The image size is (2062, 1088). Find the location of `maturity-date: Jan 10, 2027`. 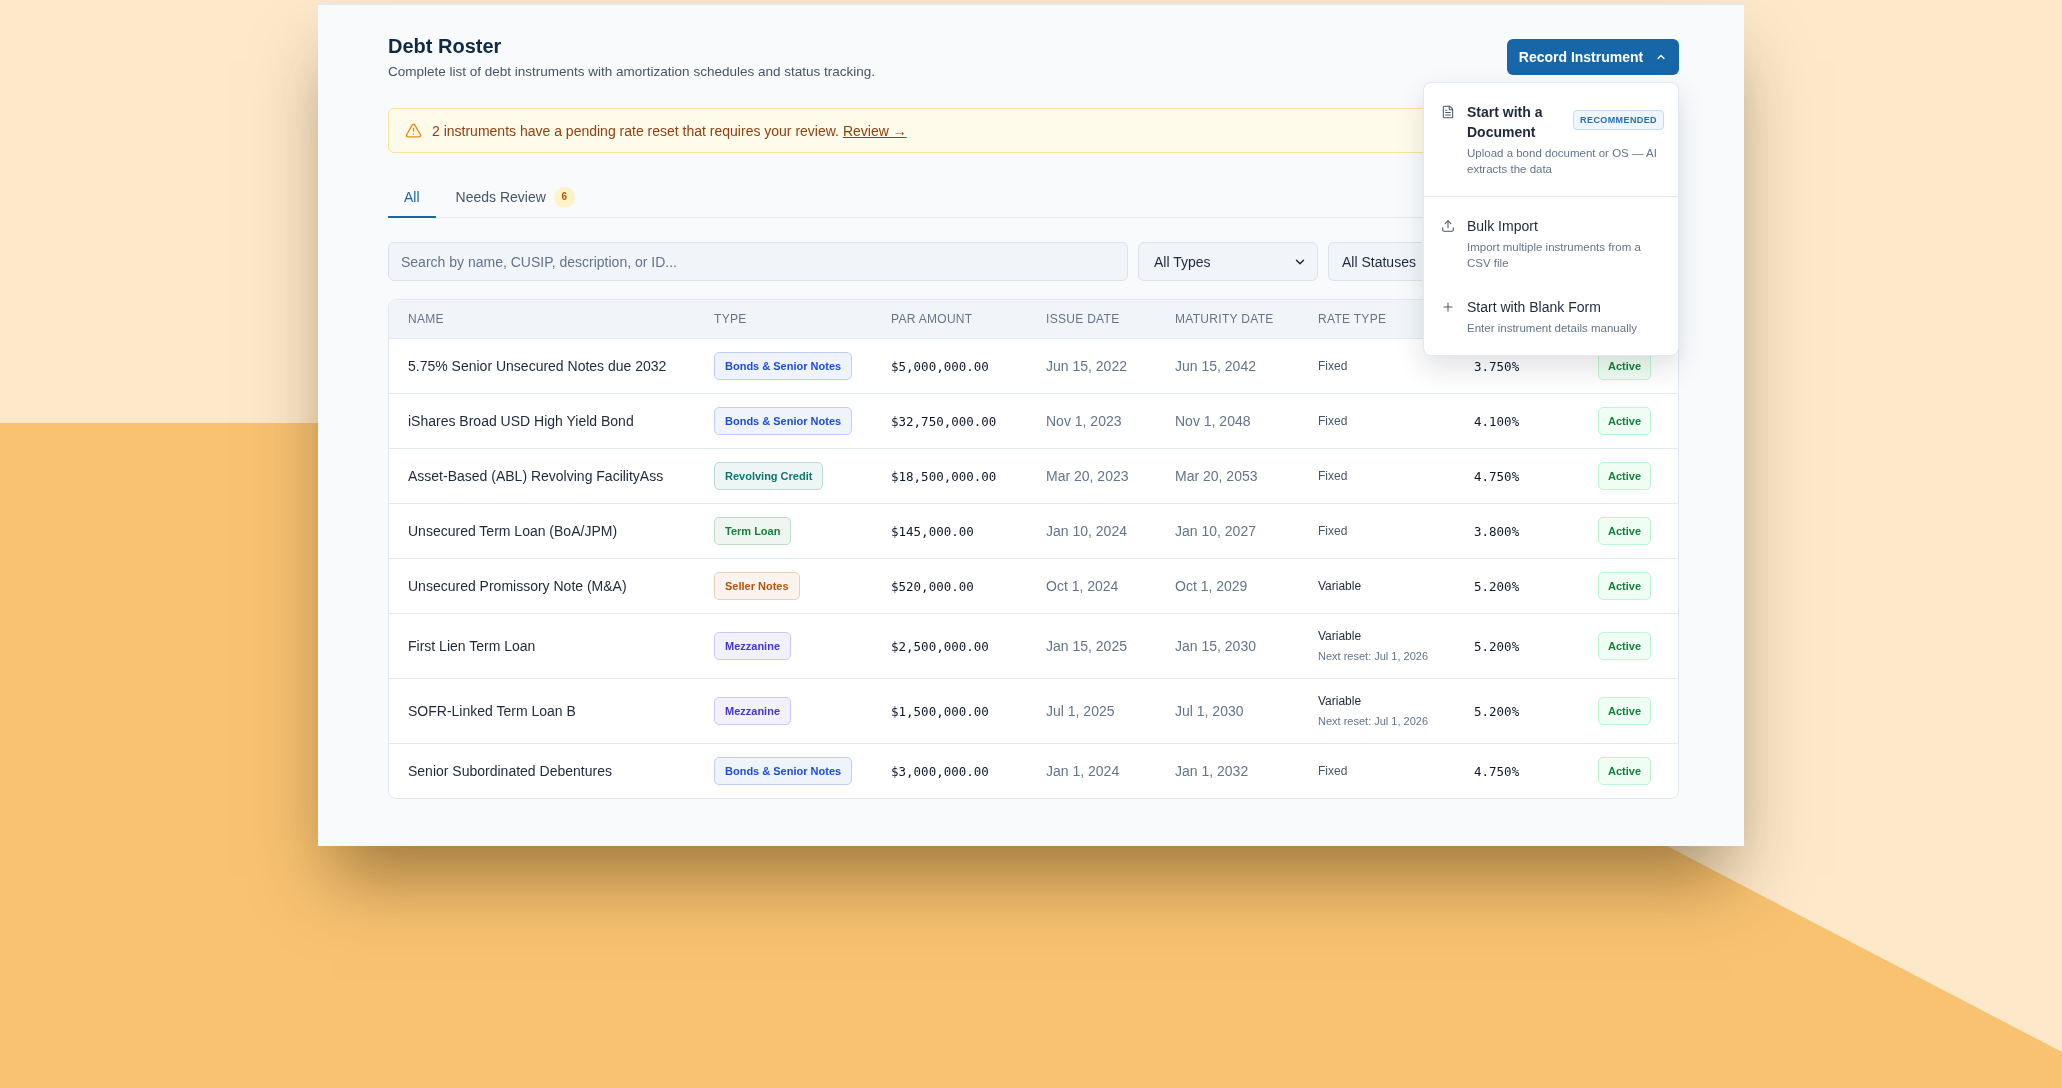

maturity-date: Jan 10, 2027 is located at coordinates (1216, 531).